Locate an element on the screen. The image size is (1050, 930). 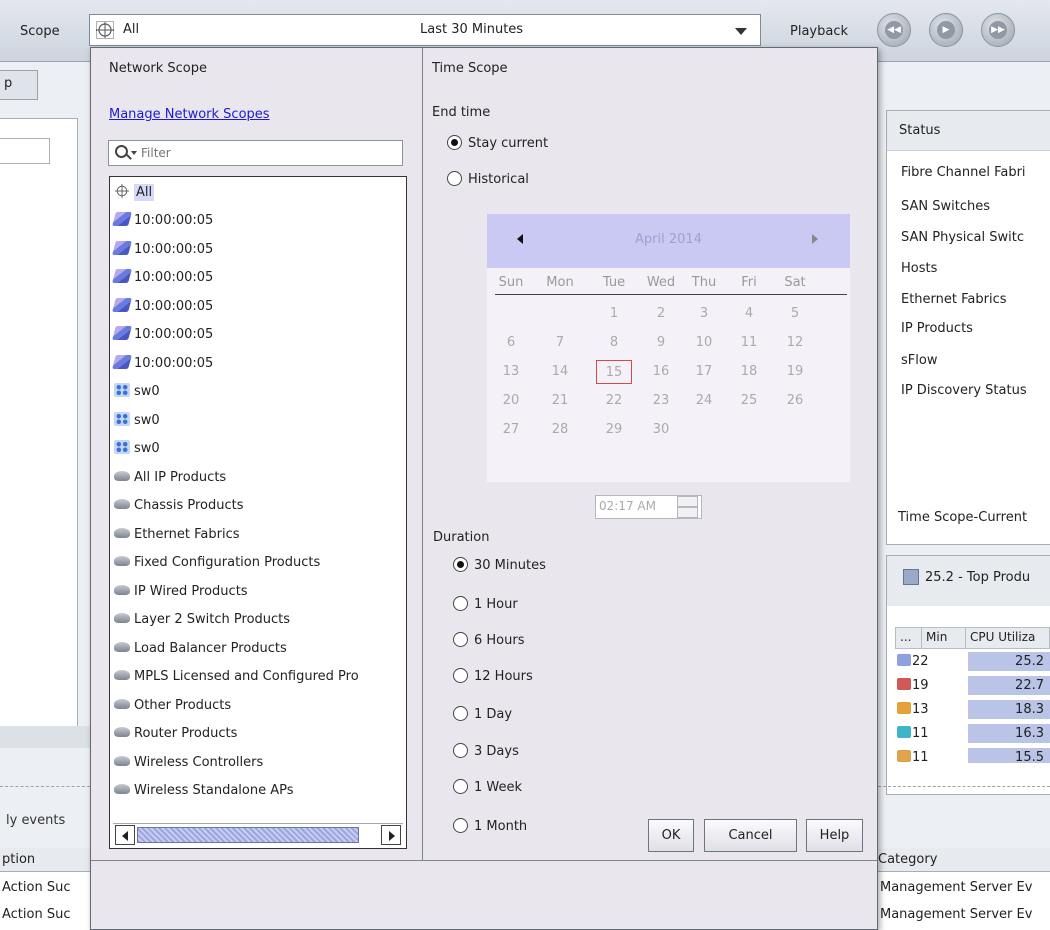
duration-radio-30-minutes: 30 Minutes is located at coordinates (499, 565).